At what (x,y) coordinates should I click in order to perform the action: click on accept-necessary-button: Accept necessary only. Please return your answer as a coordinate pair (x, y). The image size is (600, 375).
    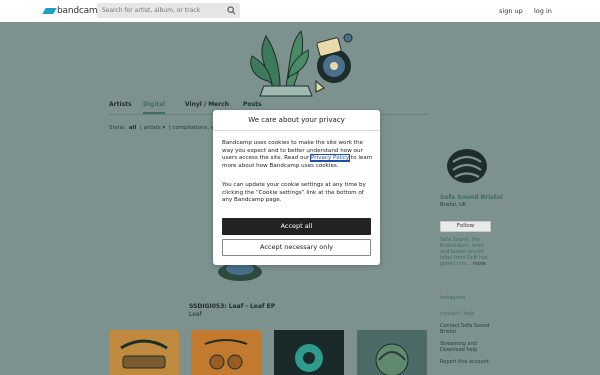
    Looking at the image, I should click on (296, 247).